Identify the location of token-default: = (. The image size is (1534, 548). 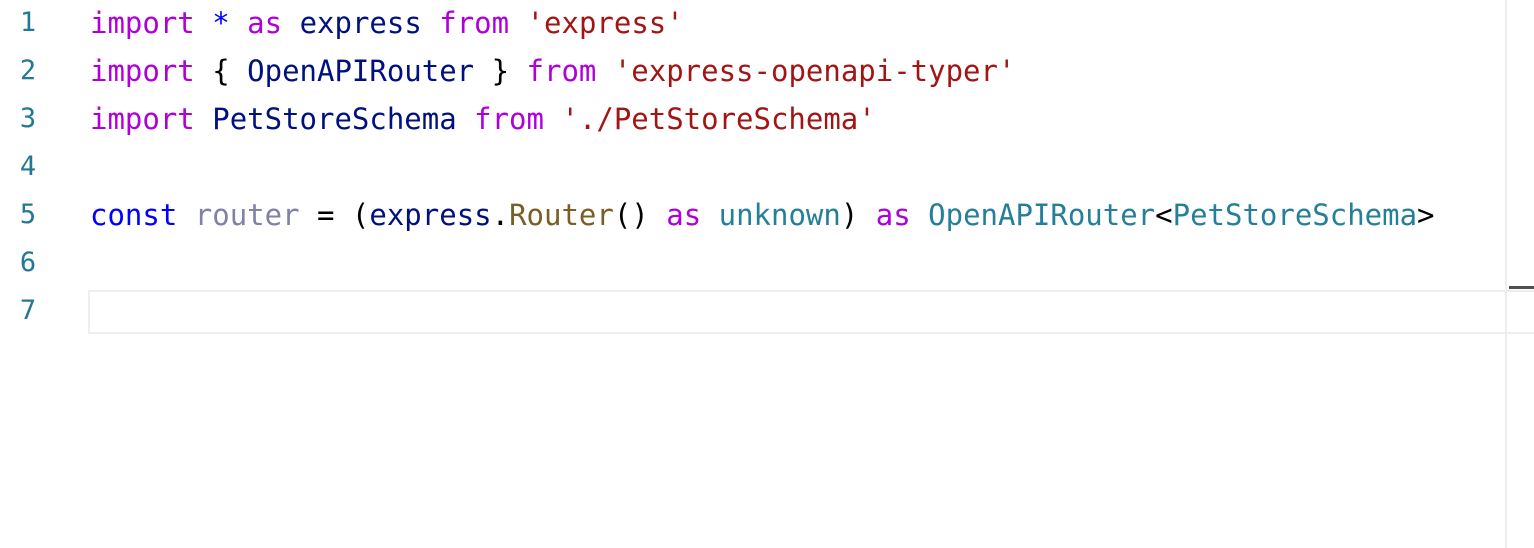
(334, 215).